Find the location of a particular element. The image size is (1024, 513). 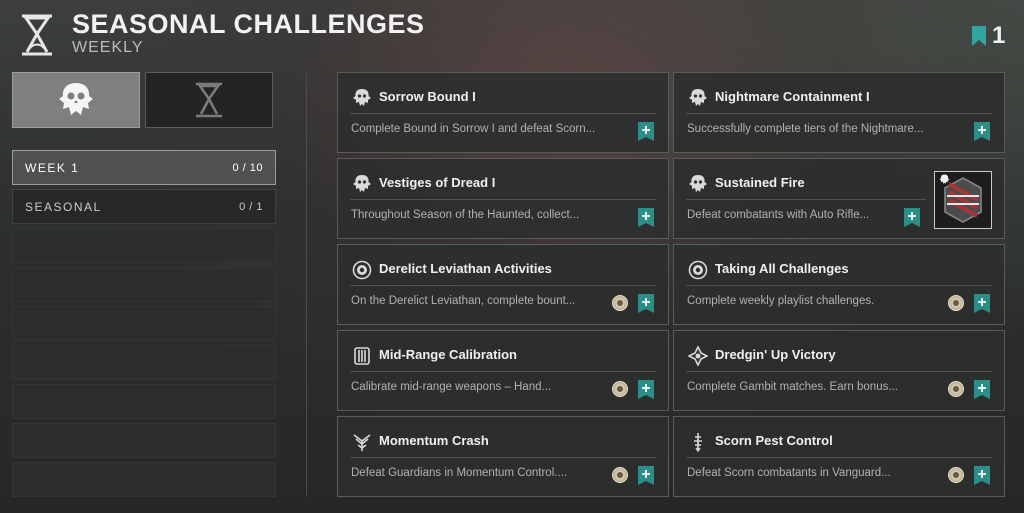

engram-reward-icon is located at coordinates (960, 198).